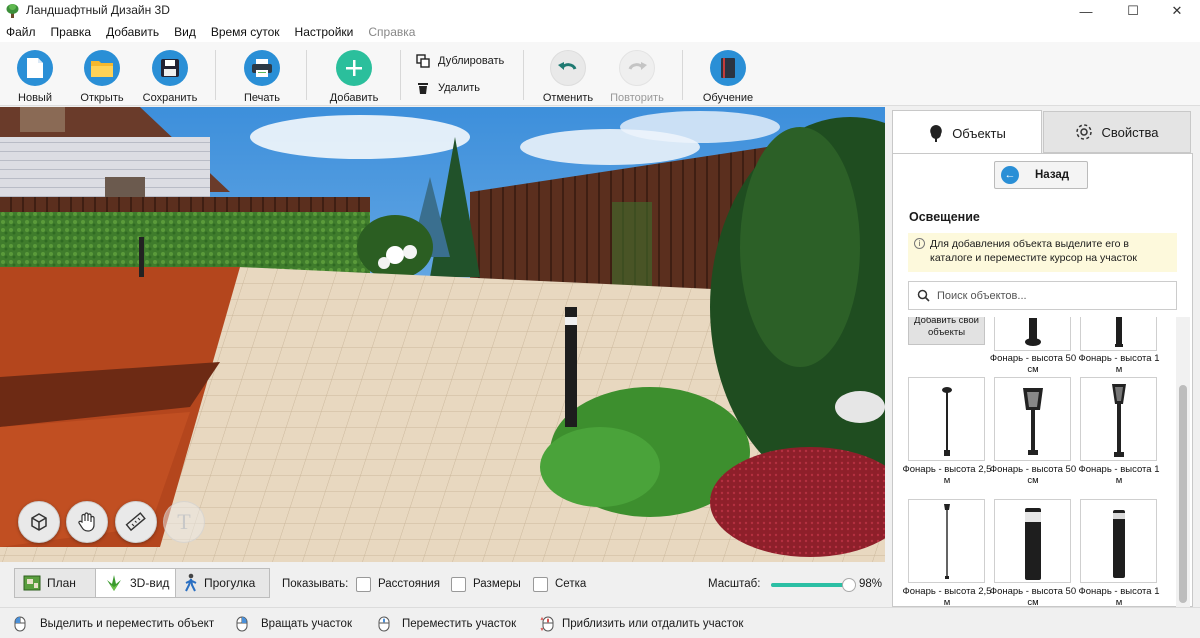 The image size is (1200, 638). I want to click on close-button: ✕, so click(1177, 11).